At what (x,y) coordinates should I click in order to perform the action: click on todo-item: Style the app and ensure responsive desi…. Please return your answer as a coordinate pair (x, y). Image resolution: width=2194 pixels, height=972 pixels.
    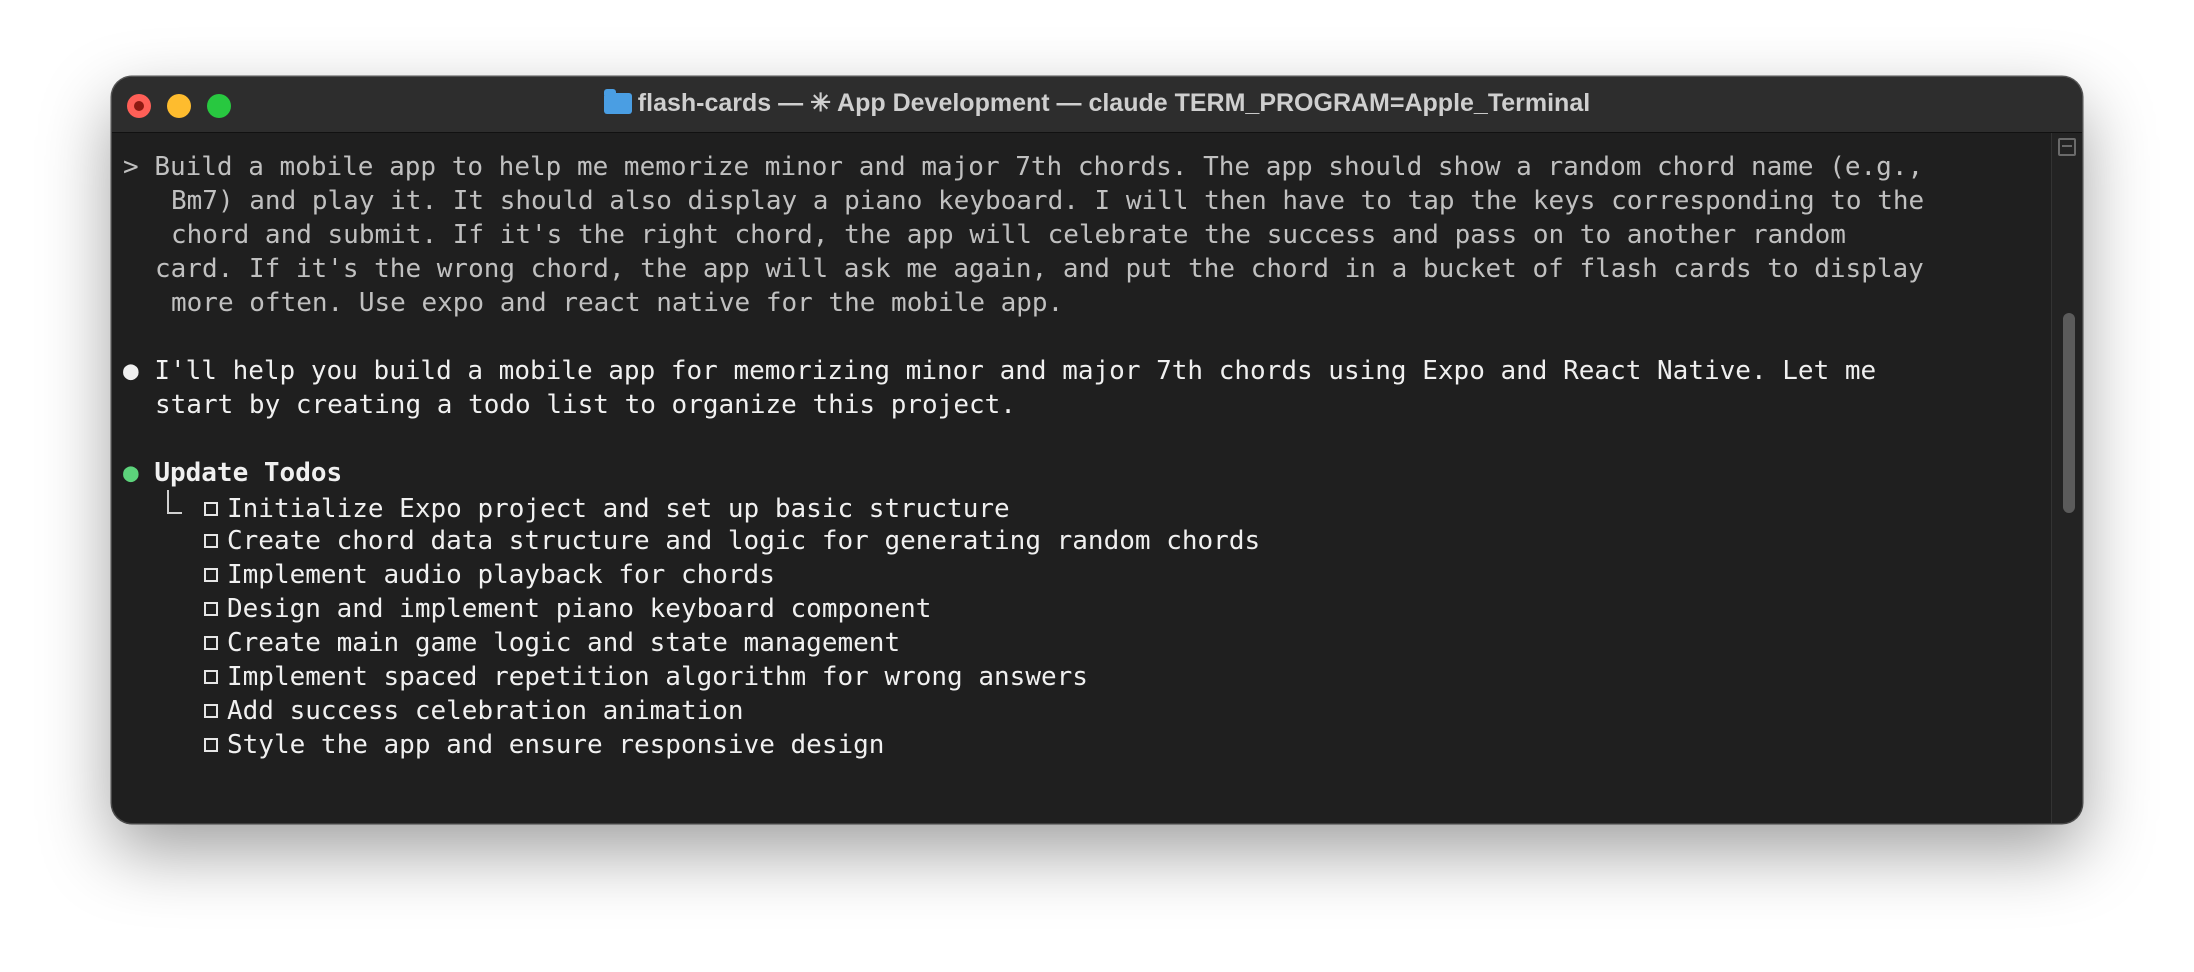
    Looking at the image, I should click on (544, 745).